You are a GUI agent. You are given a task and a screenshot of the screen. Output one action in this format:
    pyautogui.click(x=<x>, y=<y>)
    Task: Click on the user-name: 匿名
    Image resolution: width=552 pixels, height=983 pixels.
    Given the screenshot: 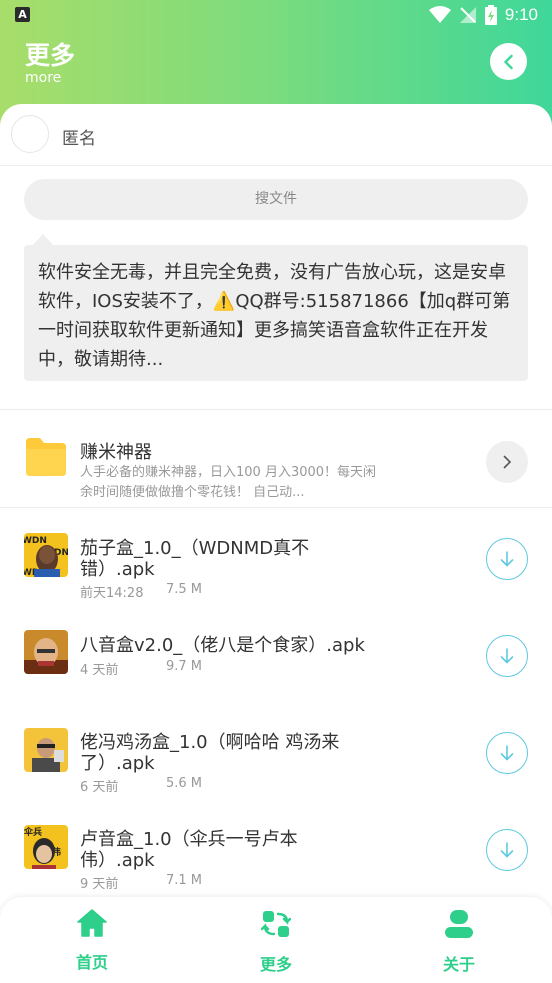 What is the action you would take?
    pyautogui.click(x=79, y=139)
    